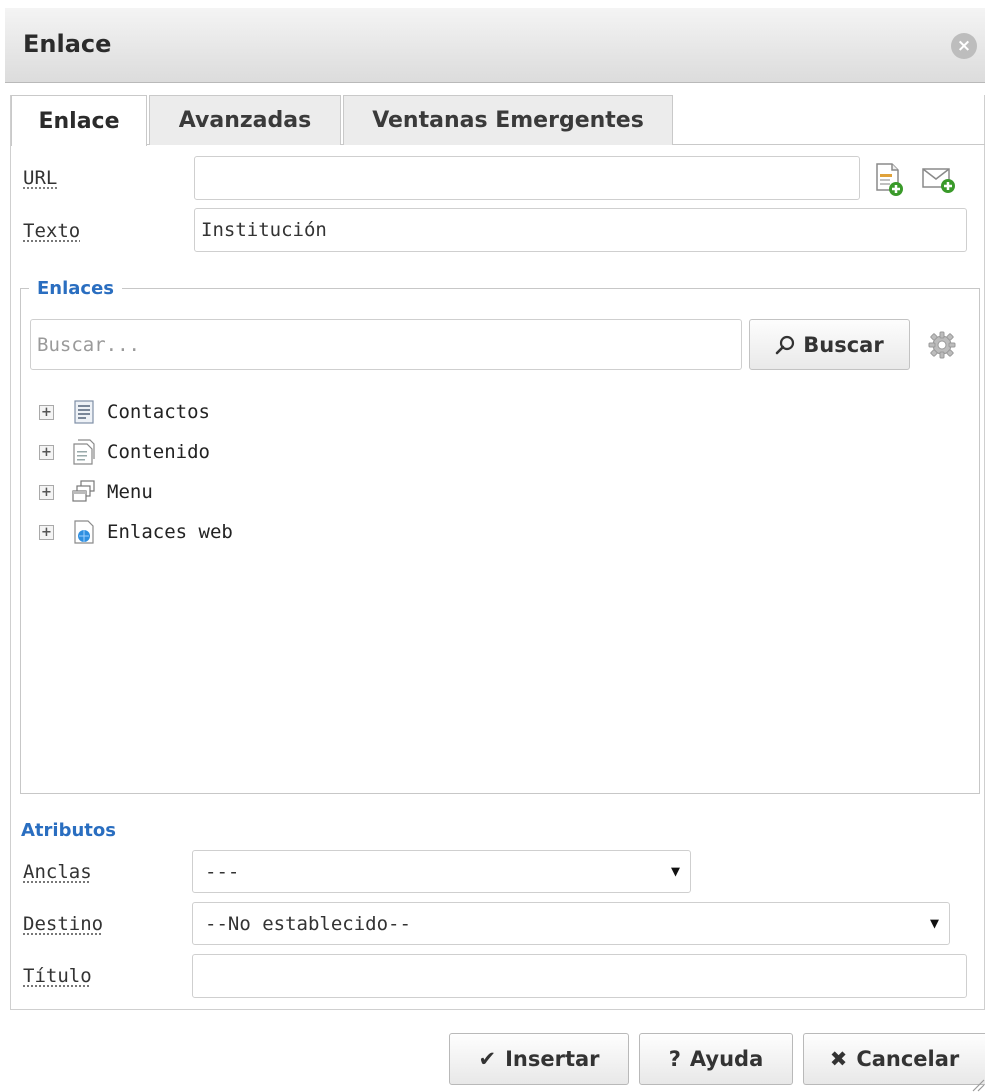 This screenshot has height=1092, width=985. What do you see at coordinates (785, 344) in the screenshot?
I see `search-icon` at bounding box center [785, 344].